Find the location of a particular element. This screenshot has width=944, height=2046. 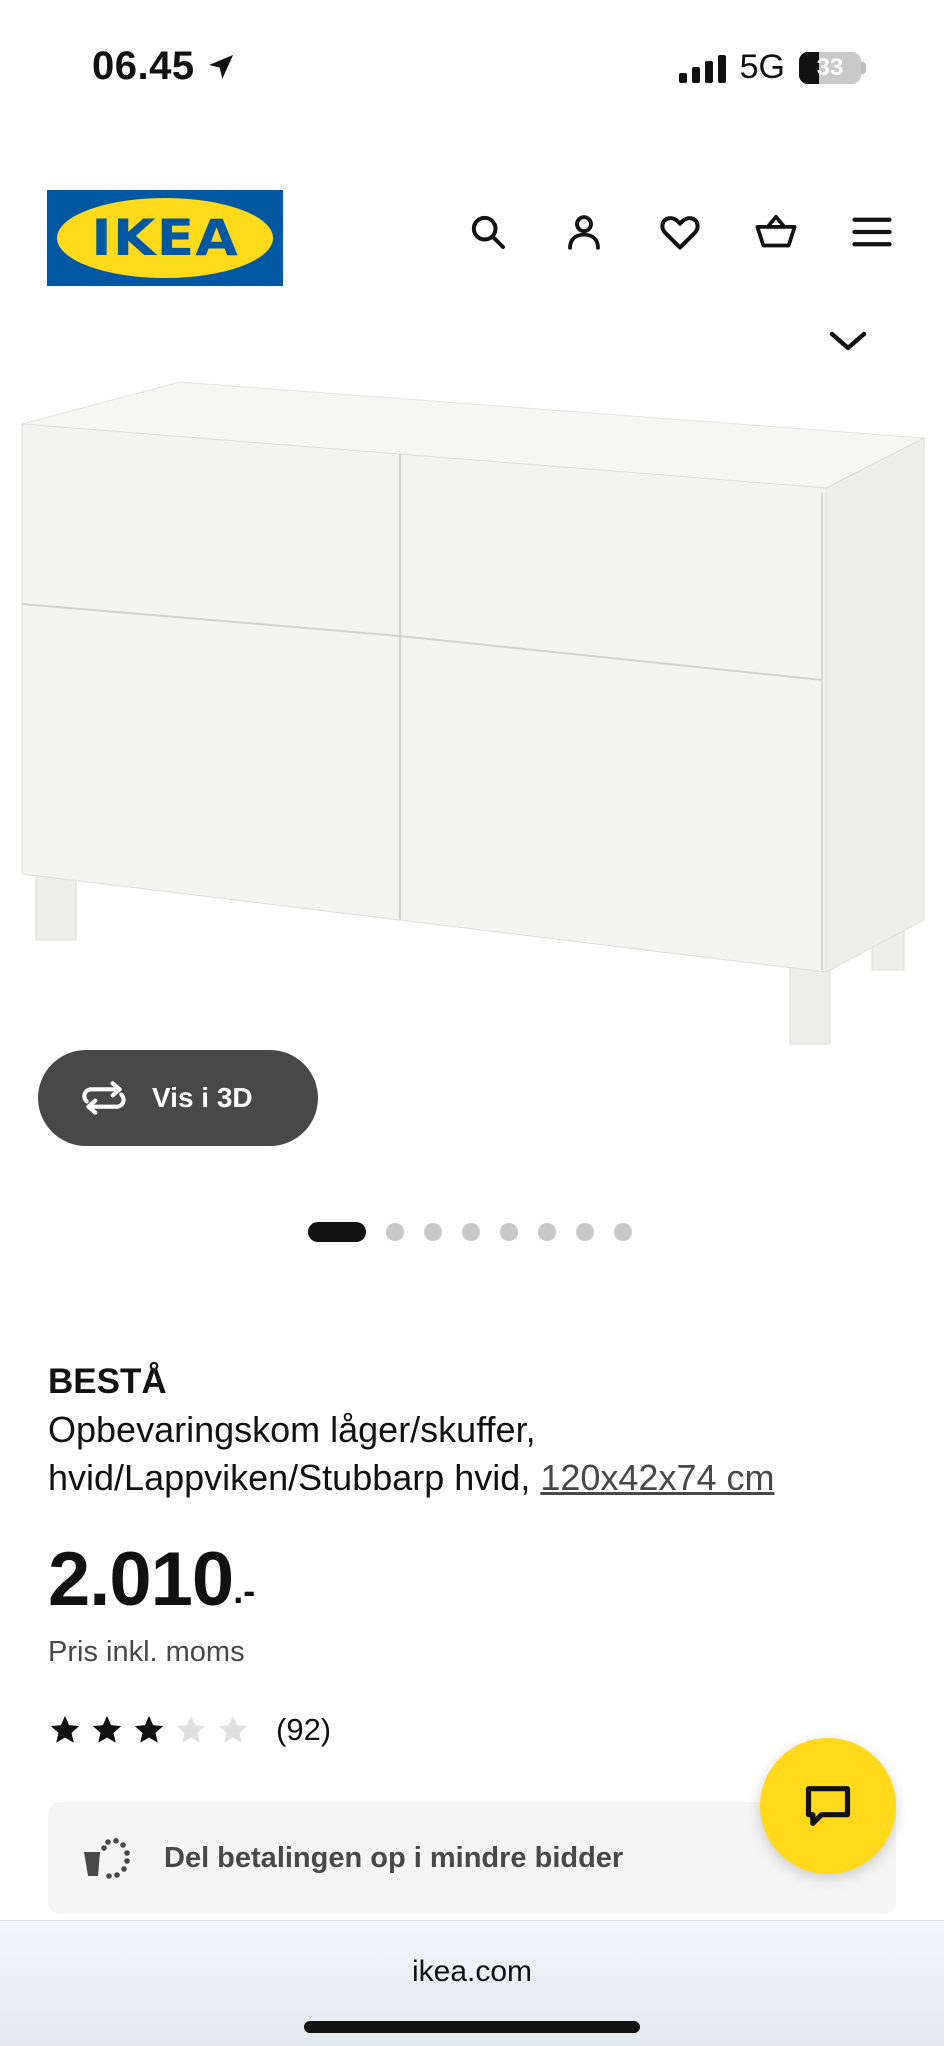

battery-level: 33 is located at coordinates (830, 67).